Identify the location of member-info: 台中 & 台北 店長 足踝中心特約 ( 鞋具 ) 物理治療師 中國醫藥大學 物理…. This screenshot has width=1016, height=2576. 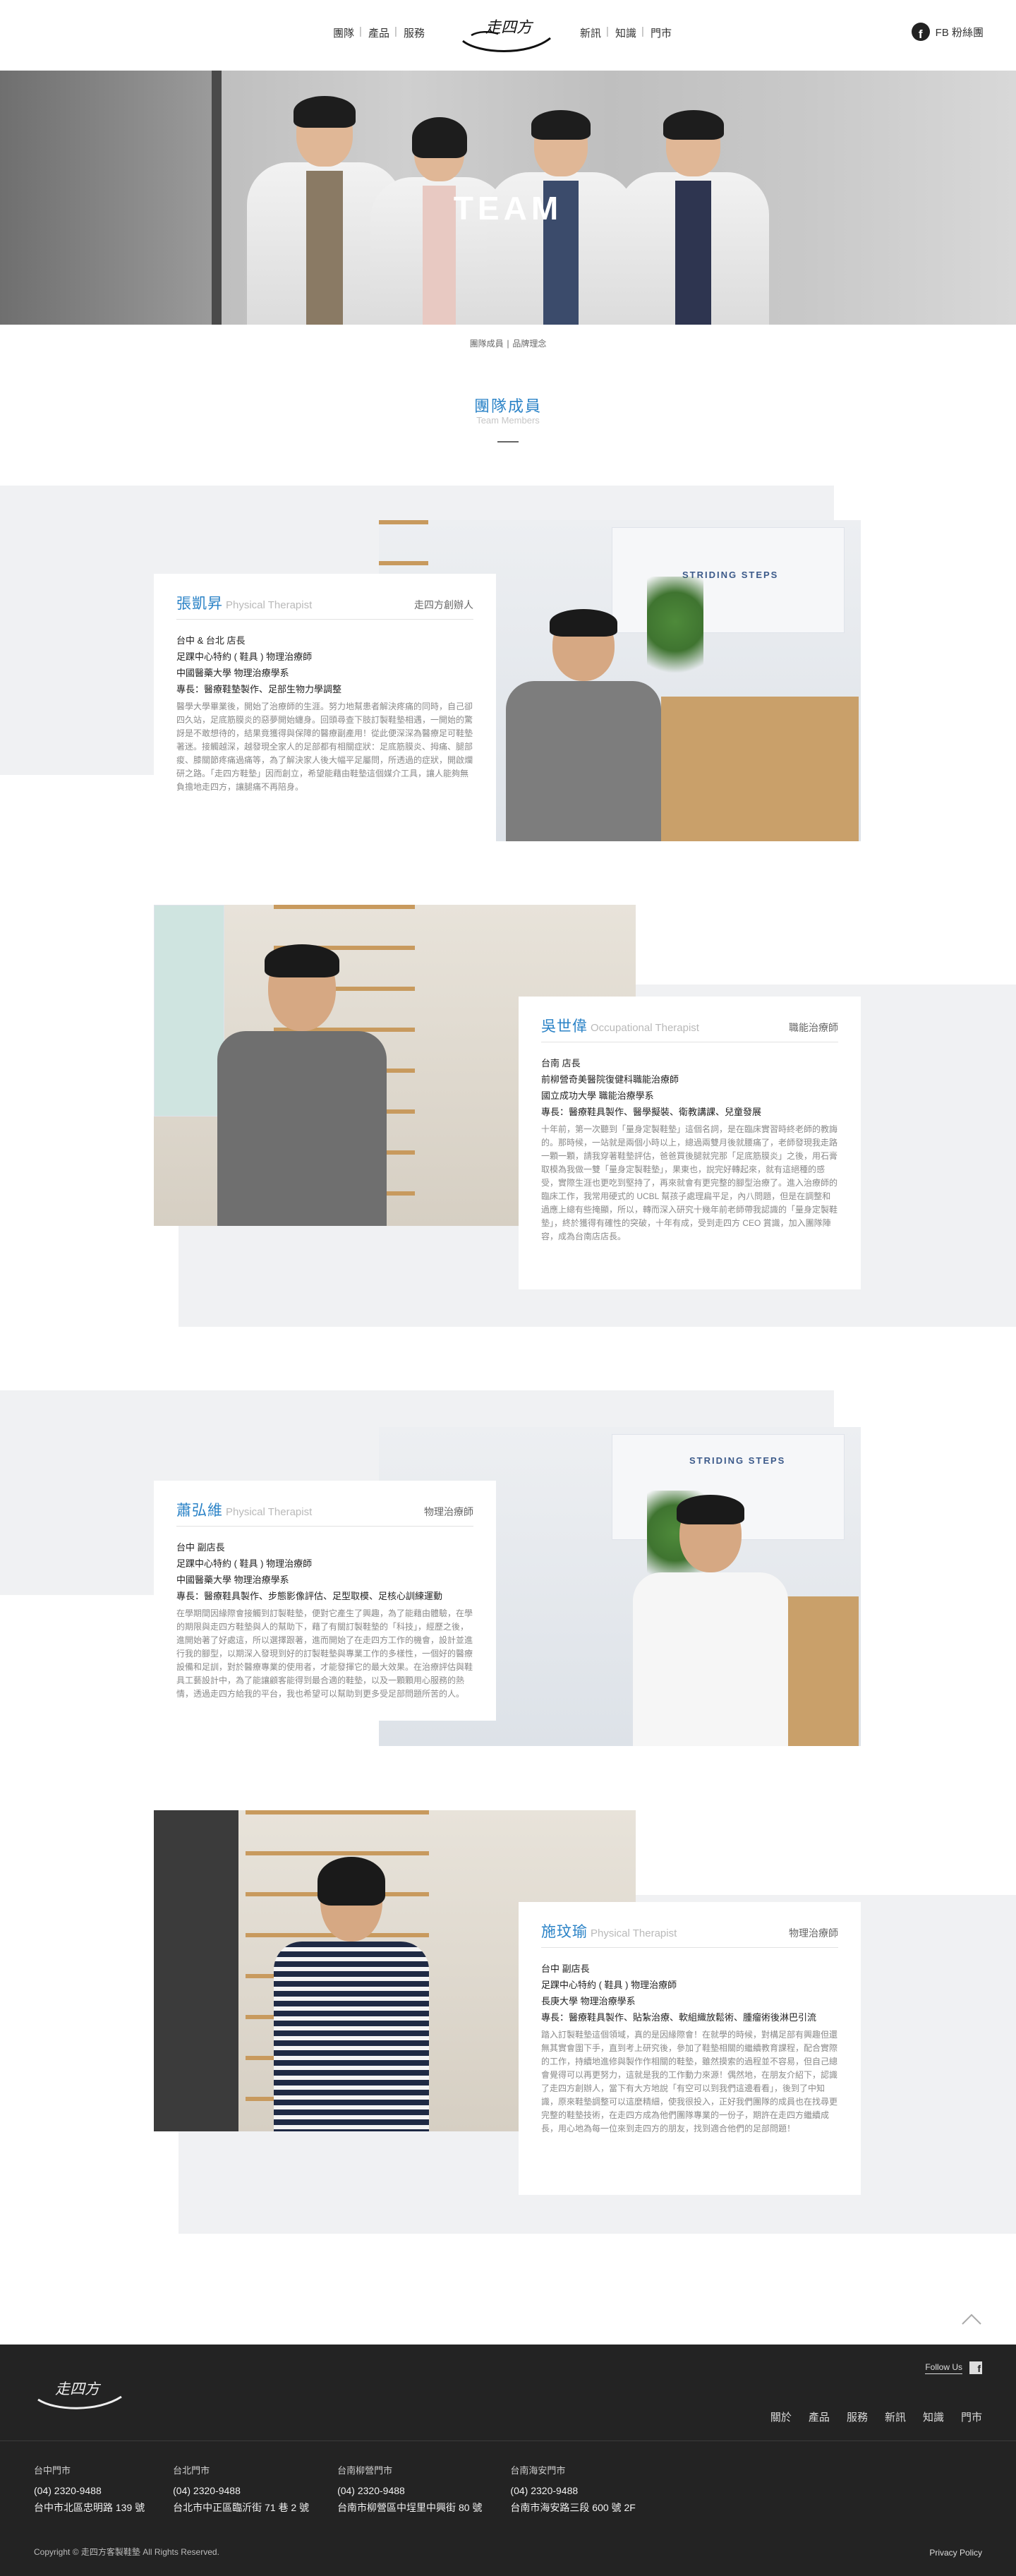
(259, 664).